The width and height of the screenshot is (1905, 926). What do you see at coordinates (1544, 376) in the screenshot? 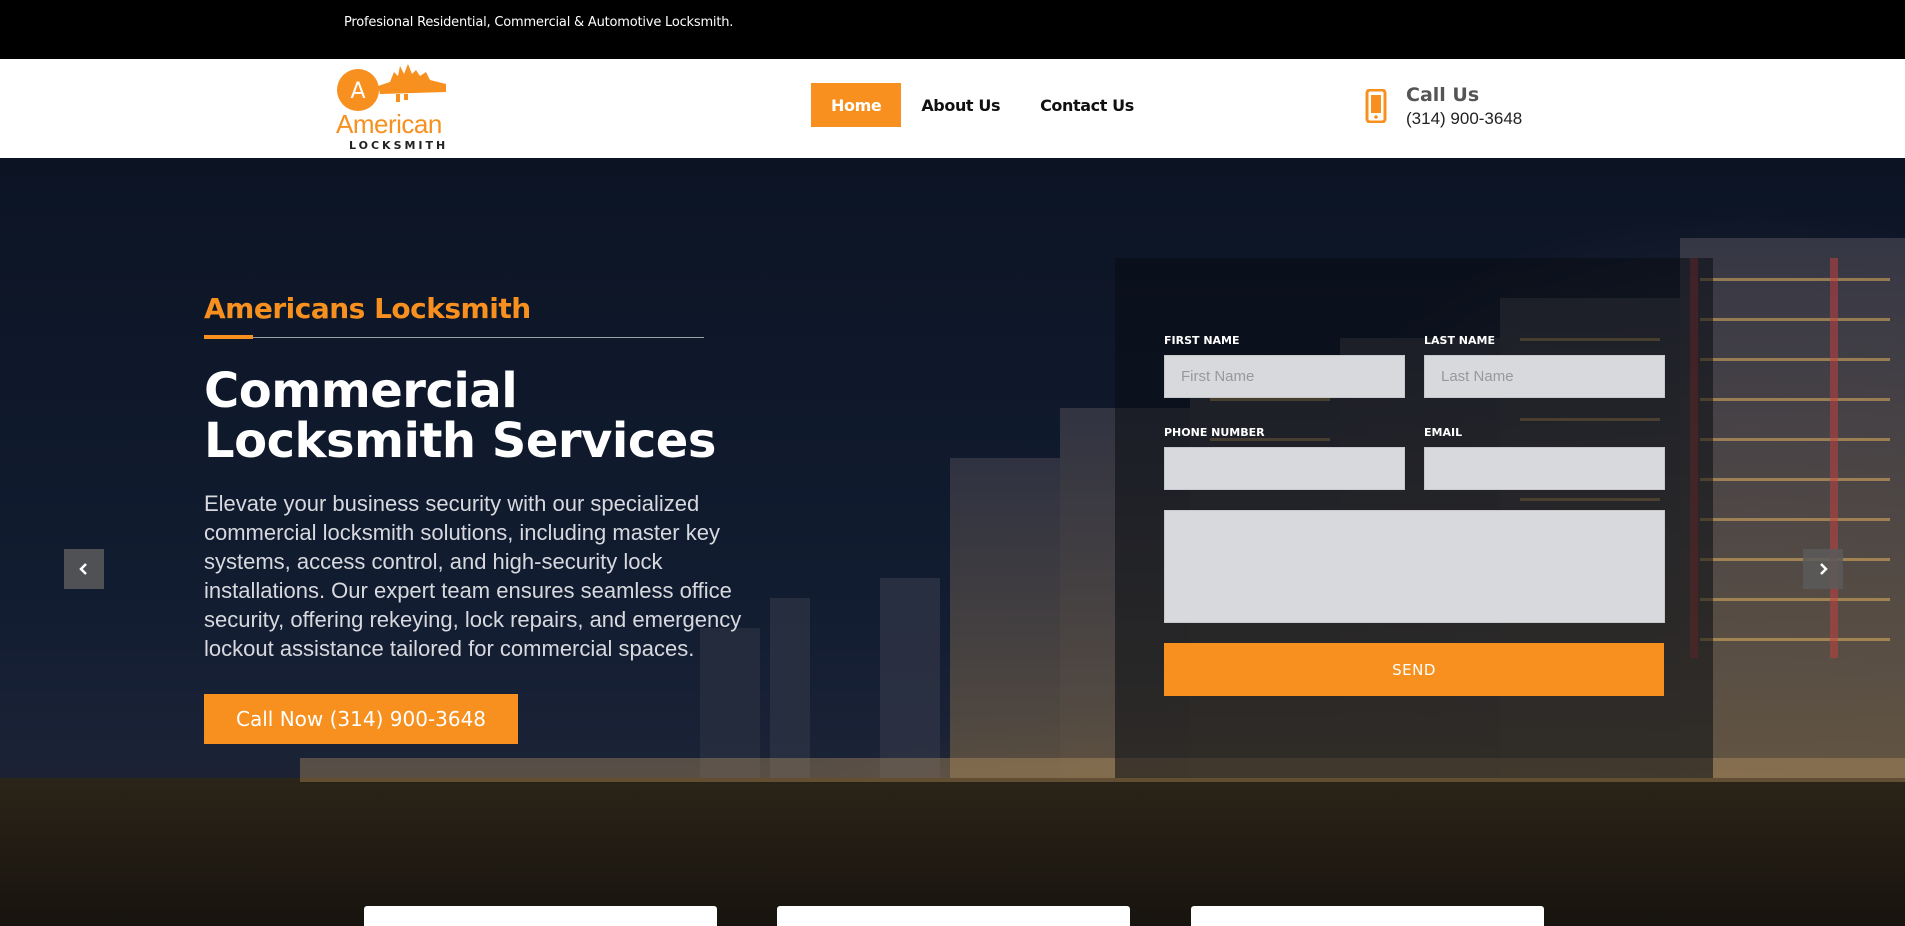
I see `last-name-input: Last Name` at bounding box center [1544, 376].